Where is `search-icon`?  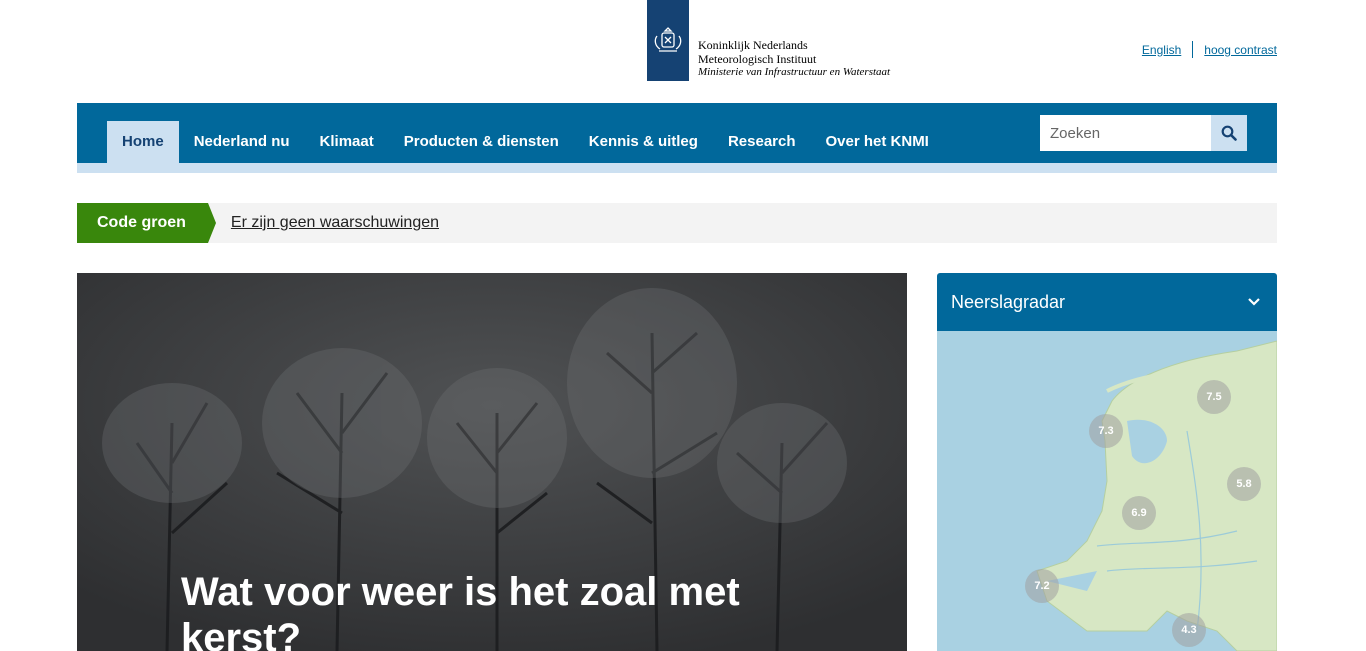
search-icon is located at coordinates (1229, 133).